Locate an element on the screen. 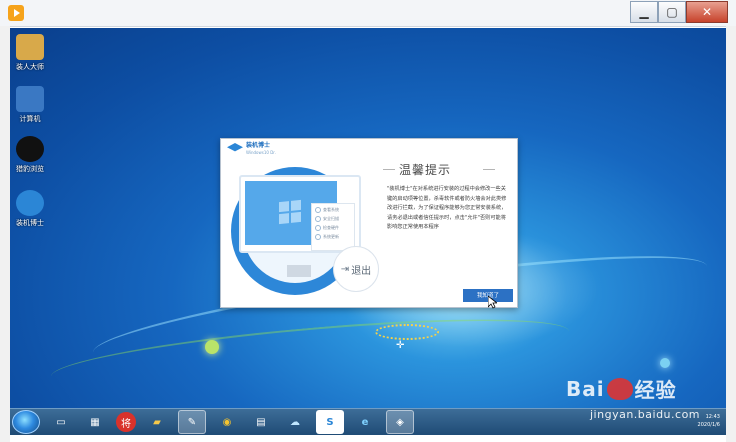  taskbar-item: ✎ is located at coordinates (192, 422).